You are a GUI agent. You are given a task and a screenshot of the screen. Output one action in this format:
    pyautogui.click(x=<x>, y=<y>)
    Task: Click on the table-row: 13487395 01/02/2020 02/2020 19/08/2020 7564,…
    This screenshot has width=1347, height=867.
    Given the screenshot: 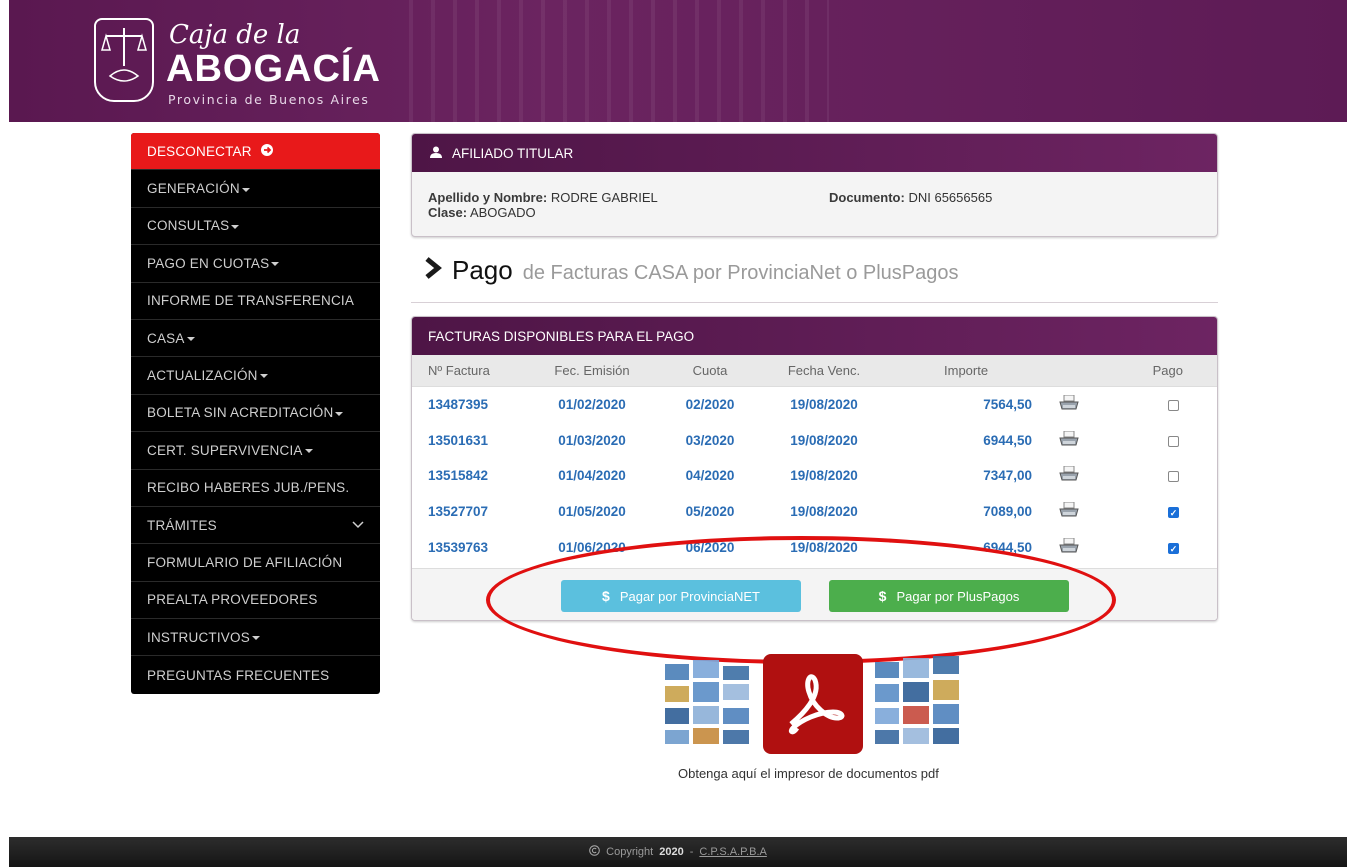 What is the action you would take?
    pyautogui.click(x=814, y=405)
    